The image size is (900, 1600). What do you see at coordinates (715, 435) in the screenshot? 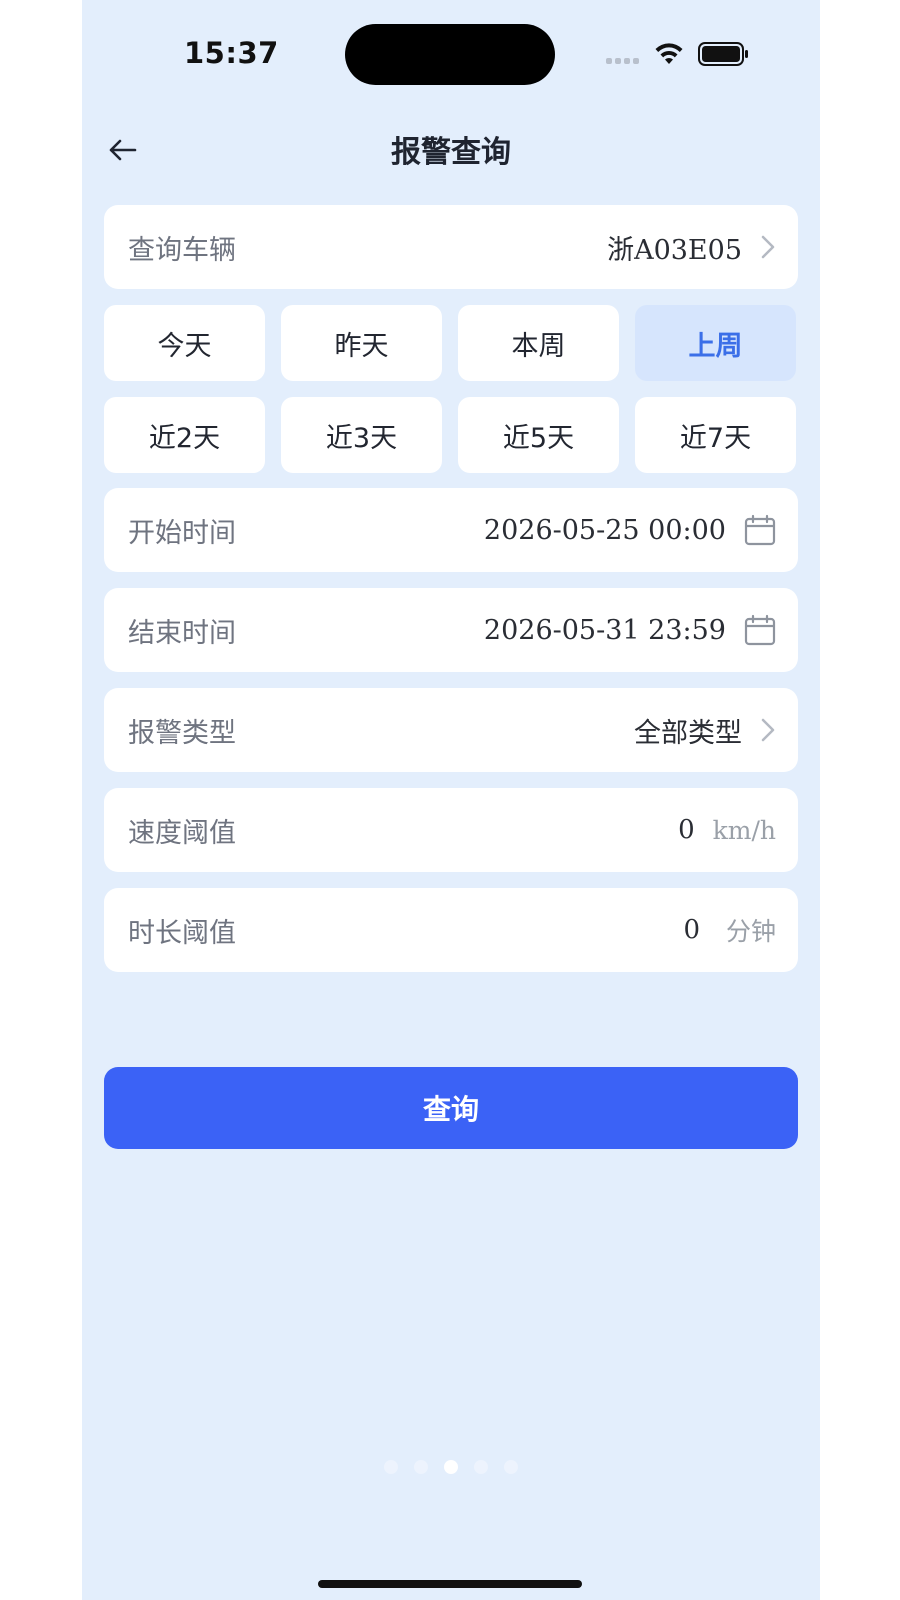
I see `range-chip-last-7-days: 近7天` at bounding box center [715, 435].